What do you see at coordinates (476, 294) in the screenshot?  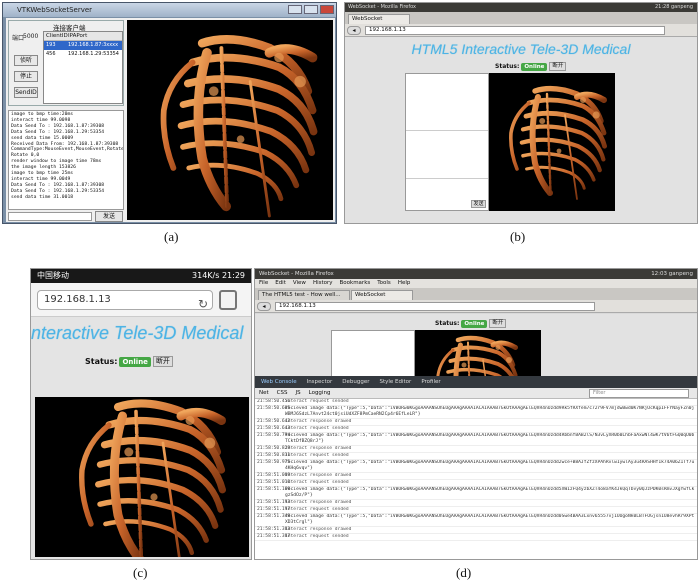 I see `tab-strip: The HTML5 test - How well... WebSocket` at bounding box center [476, 294].